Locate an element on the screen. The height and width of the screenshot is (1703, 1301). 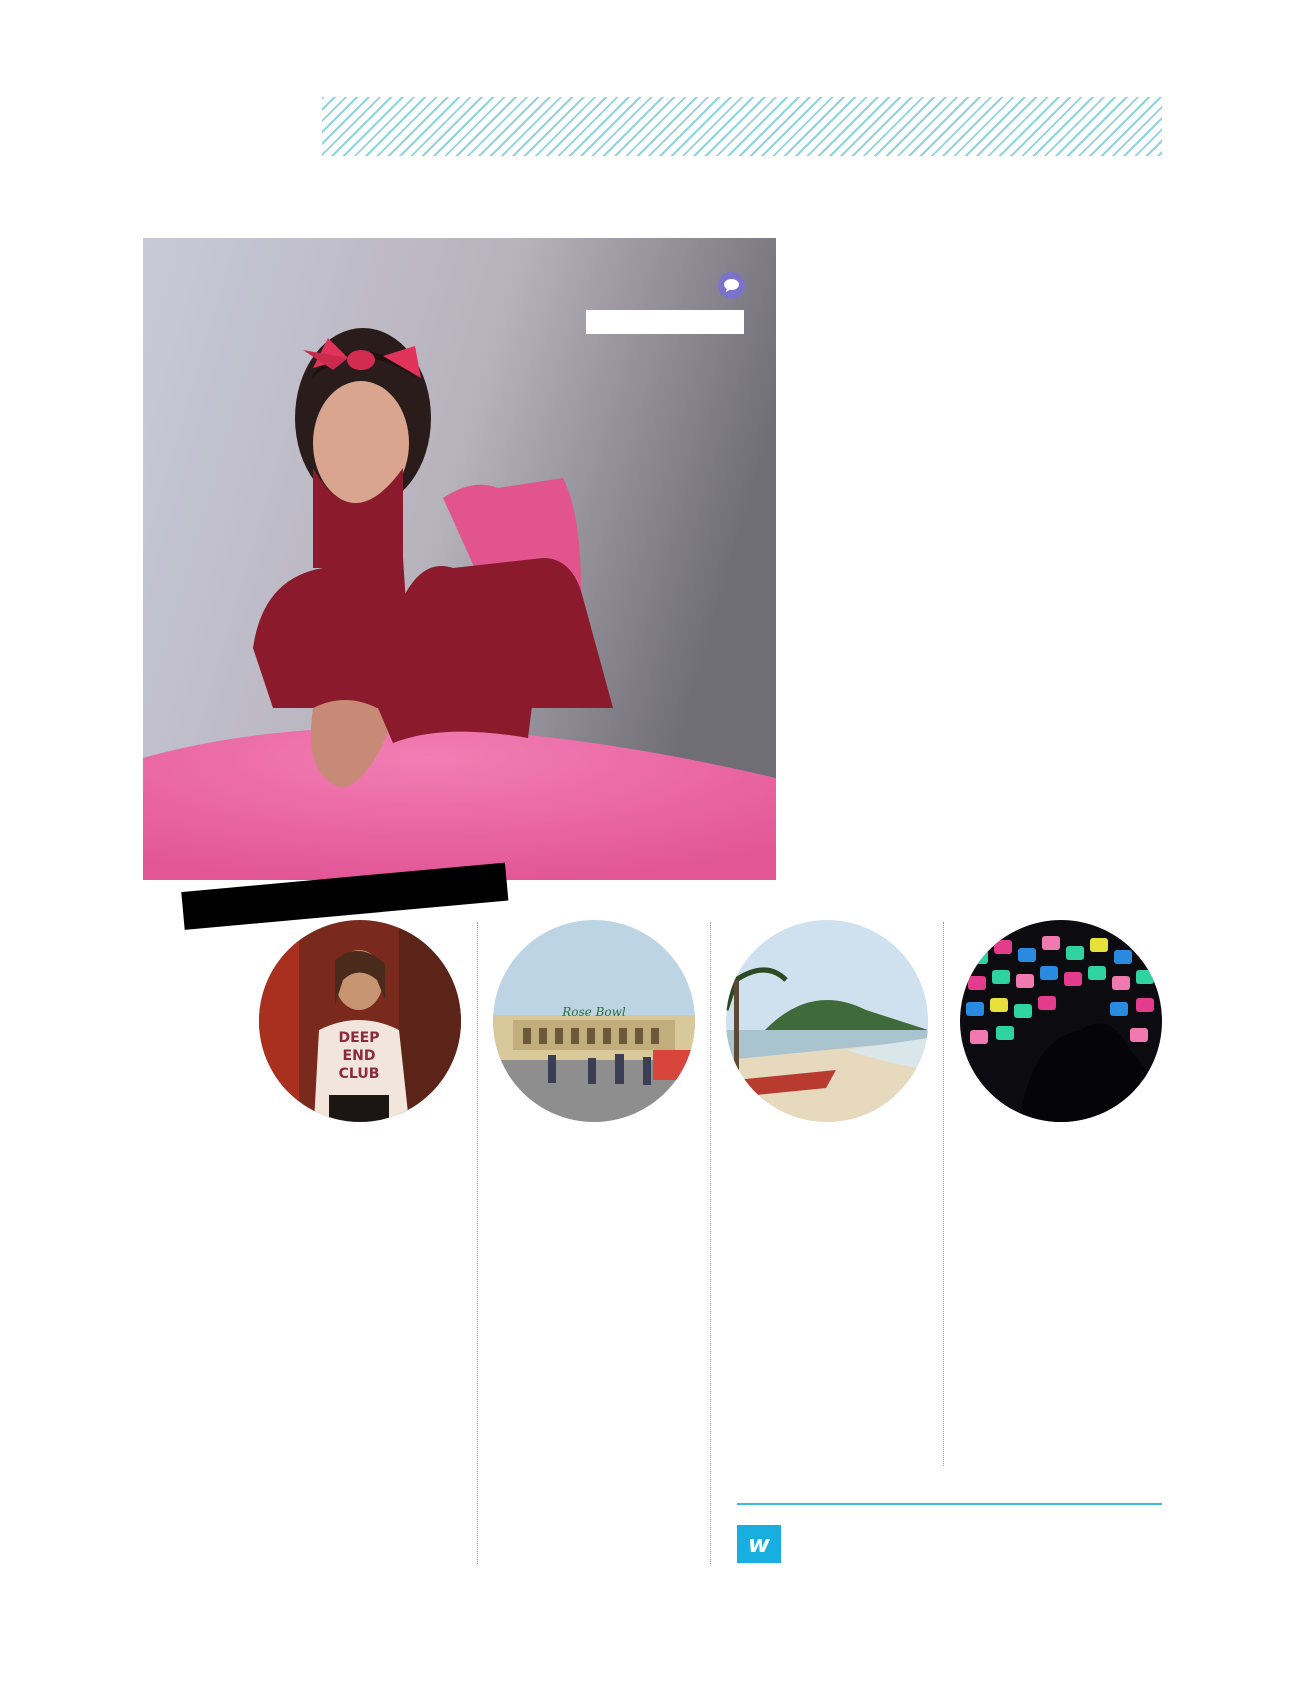
footer-rule is located at coordinates (949, 1504).